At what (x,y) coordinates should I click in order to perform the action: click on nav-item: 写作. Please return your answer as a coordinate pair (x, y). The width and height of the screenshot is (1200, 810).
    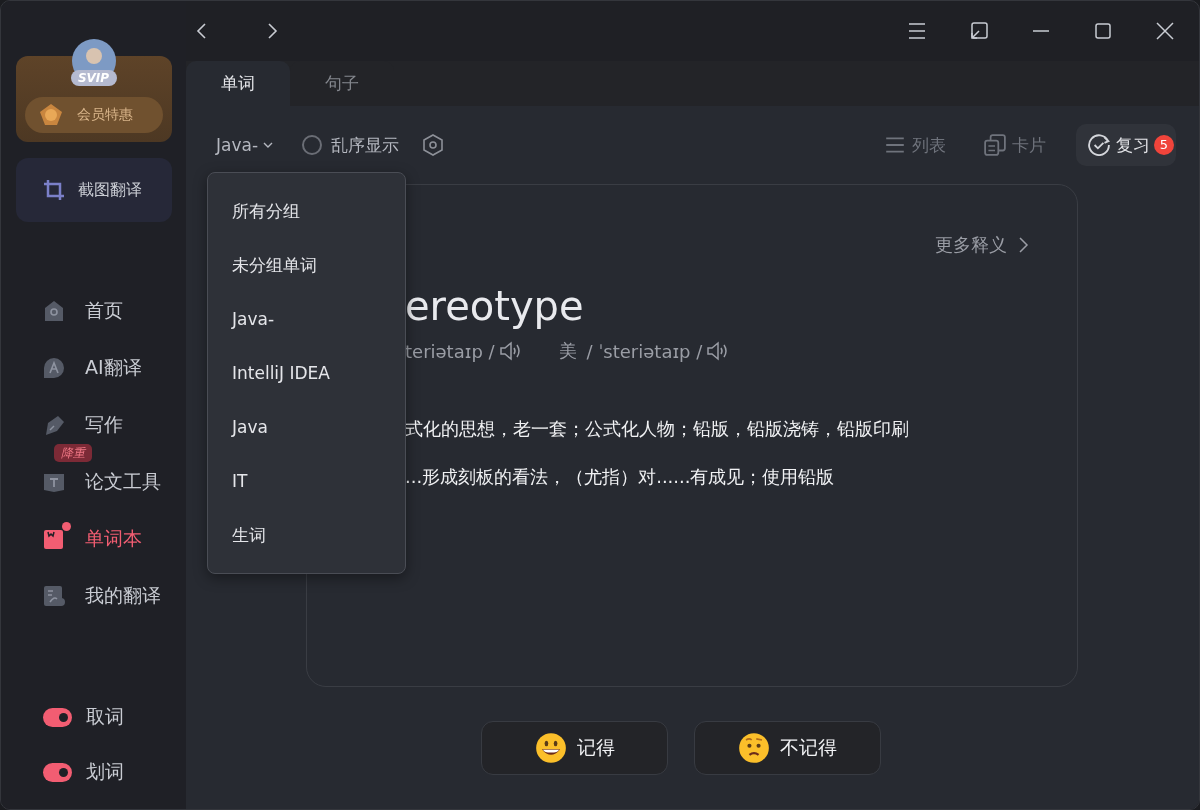
    Looking at the image, I should click on (93, 425).